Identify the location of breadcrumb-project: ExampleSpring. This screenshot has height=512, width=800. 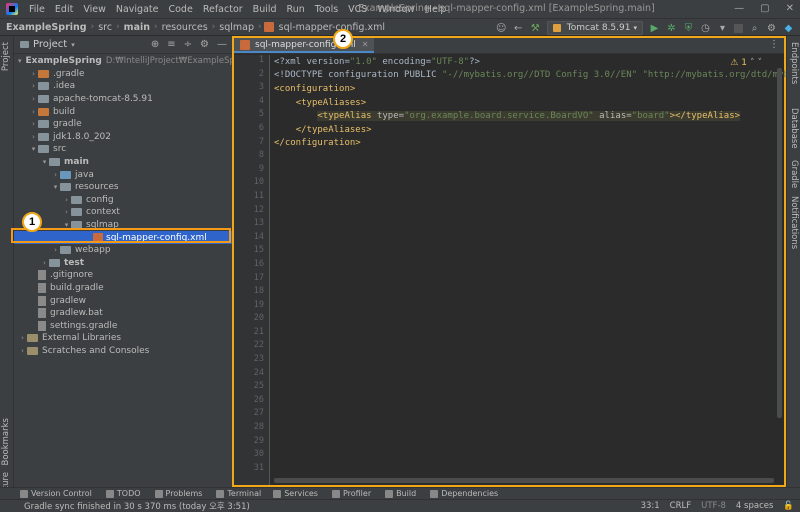
(46, 27).